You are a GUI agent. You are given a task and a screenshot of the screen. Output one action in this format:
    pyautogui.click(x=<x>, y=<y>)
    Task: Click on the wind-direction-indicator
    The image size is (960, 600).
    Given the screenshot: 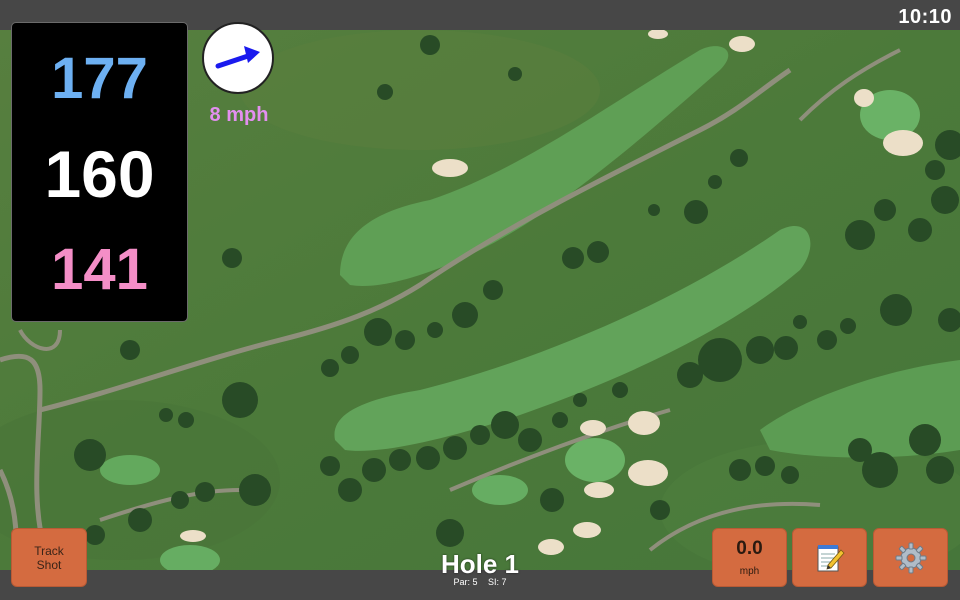 What is the action you would take?
    pyautogui.click(x=238, y=58)
    